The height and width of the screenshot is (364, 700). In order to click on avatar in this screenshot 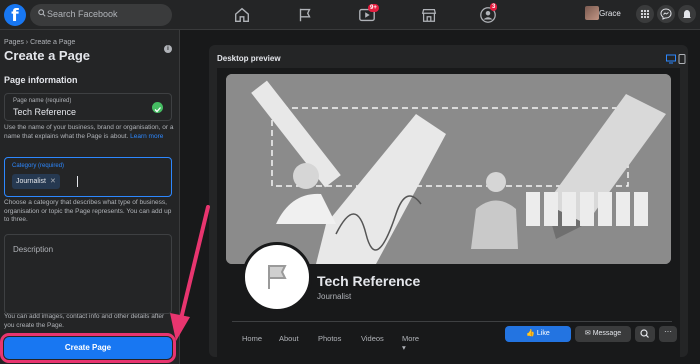, I will do `click(592, 13)`.